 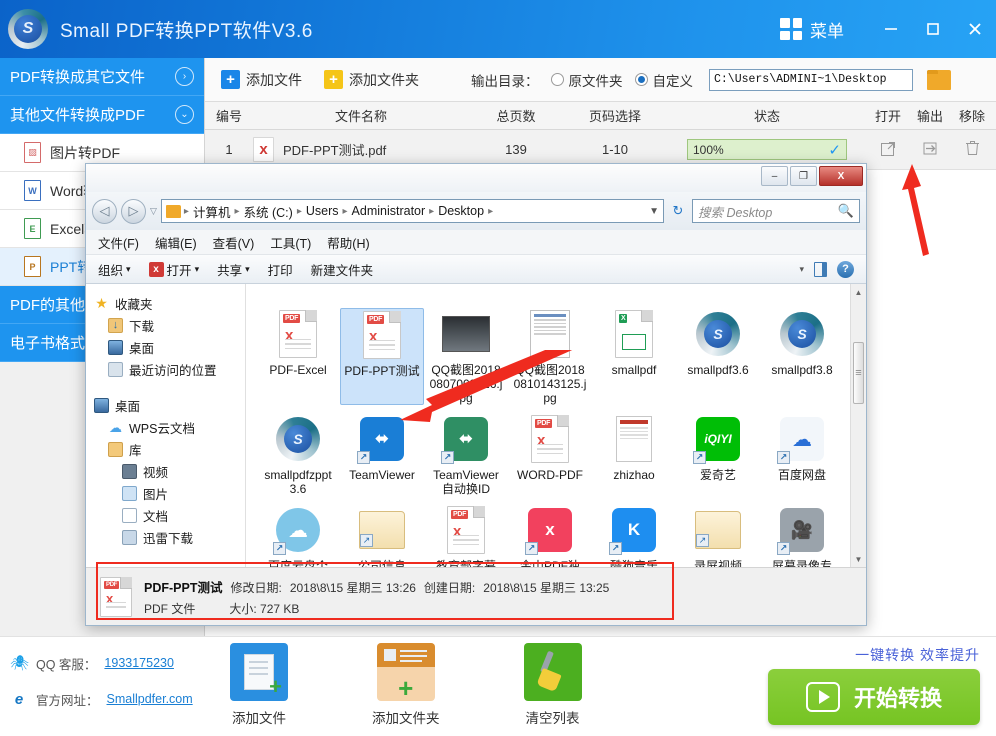 I want to click on nav-item-desktop-root: 桌面, so click(x=169, y=405).